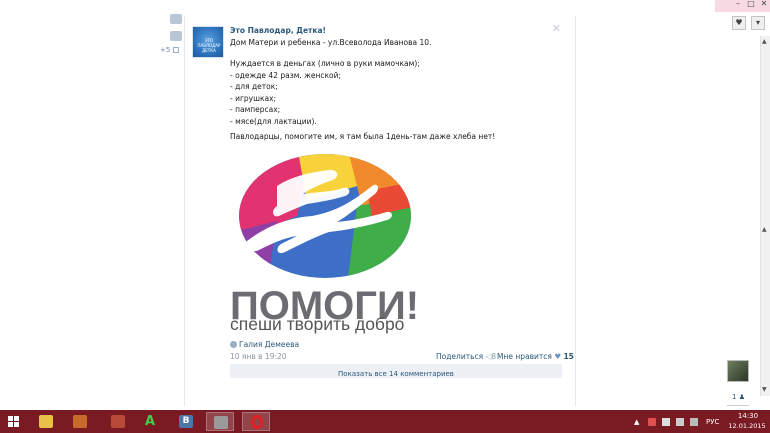 This screenshot has width=770, height=433. I want to click on sidebar-icon-comment, so click(176, 36).